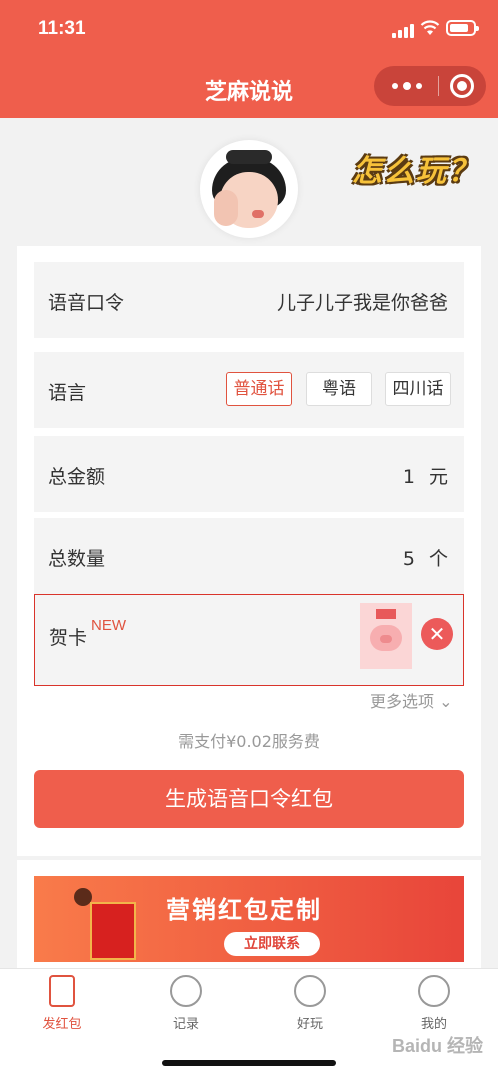 This screenshot has width=498, height=1080. Describe the element at coordinates (62, 28) in the screenshot. I see `status-time: 11:31` at that location.